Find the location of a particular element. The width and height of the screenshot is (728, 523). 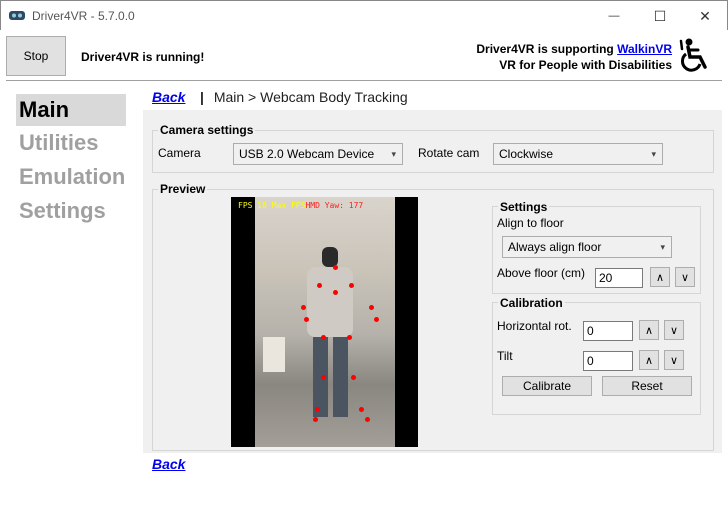

wheelchair-icon is located at coordinates (697, 56).